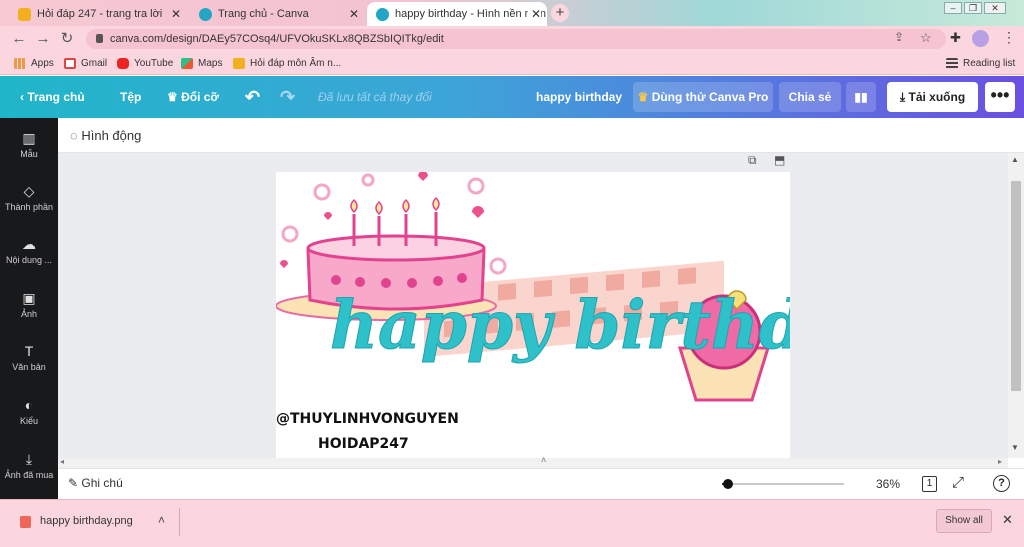 The width and height of the screenshot is (1024, 547). I want to click on show-all-button: Show all, so click(964, 521).